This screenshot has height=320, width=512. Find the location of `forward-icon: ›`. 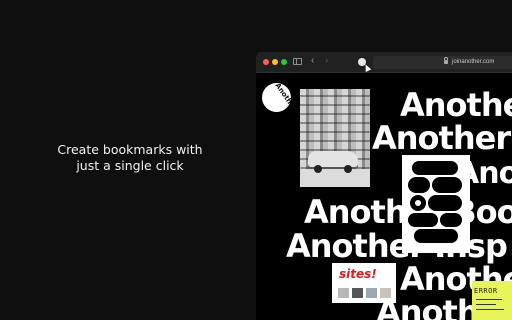

forward-icon: › is located at coordinates (326, 61).